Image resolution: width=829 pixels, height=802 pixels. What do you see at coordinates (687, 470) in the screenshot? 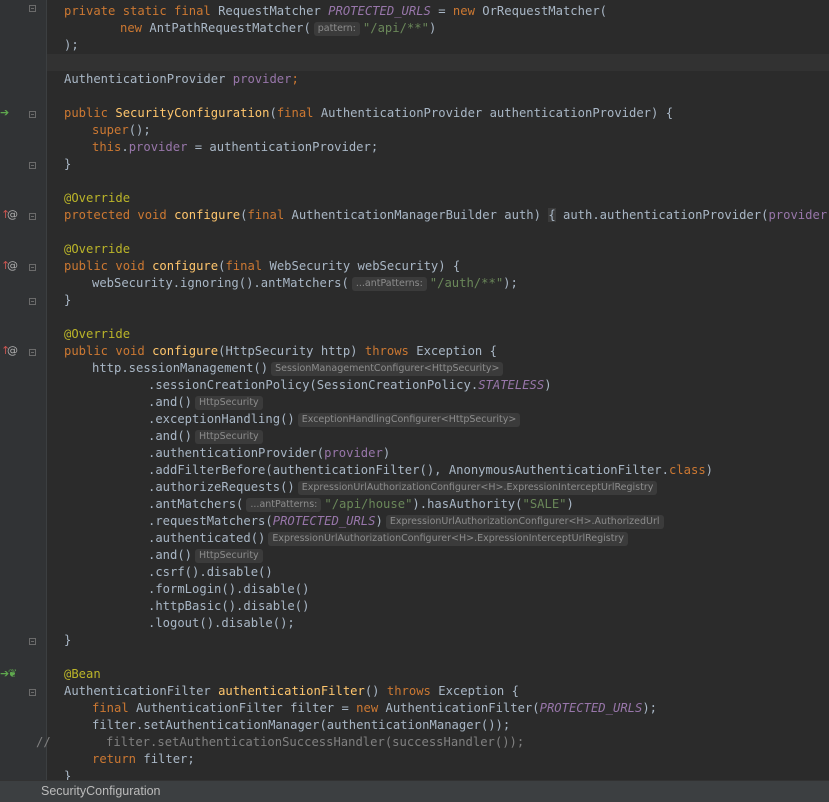
I see `keyword: class` at bounding box center [687, 470].